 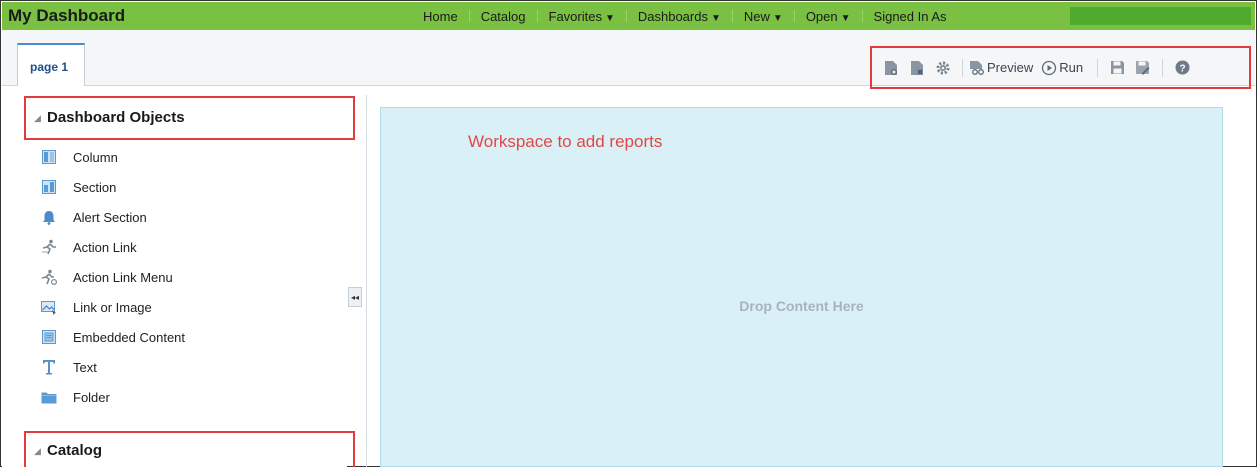 I want to click on list-item-column: Column, so click(x=79, y=157).